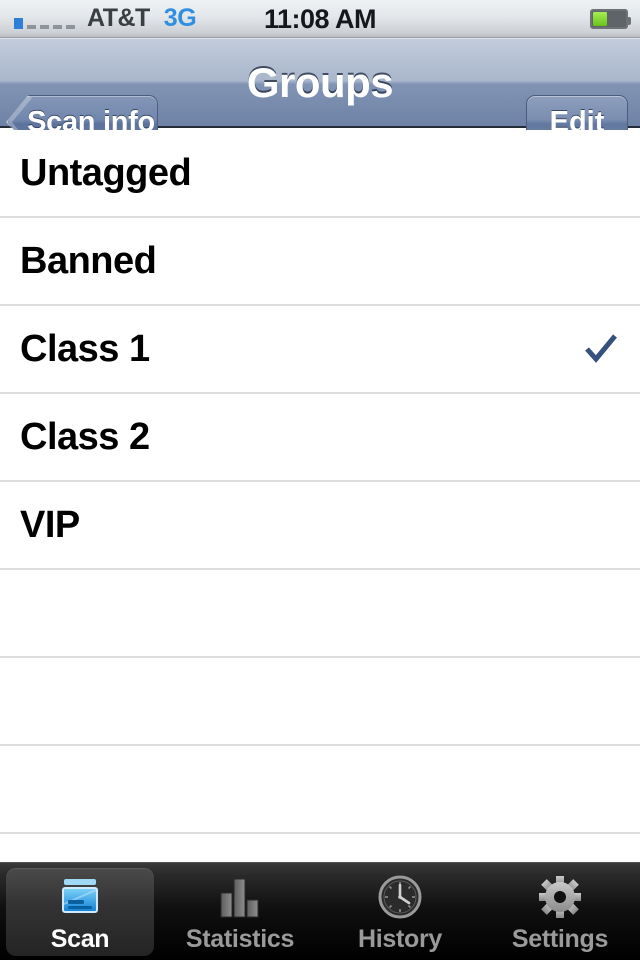  Describe the element at coordinates (320, 174) in the screenshot. I see `table-row: Untagged` at that location.